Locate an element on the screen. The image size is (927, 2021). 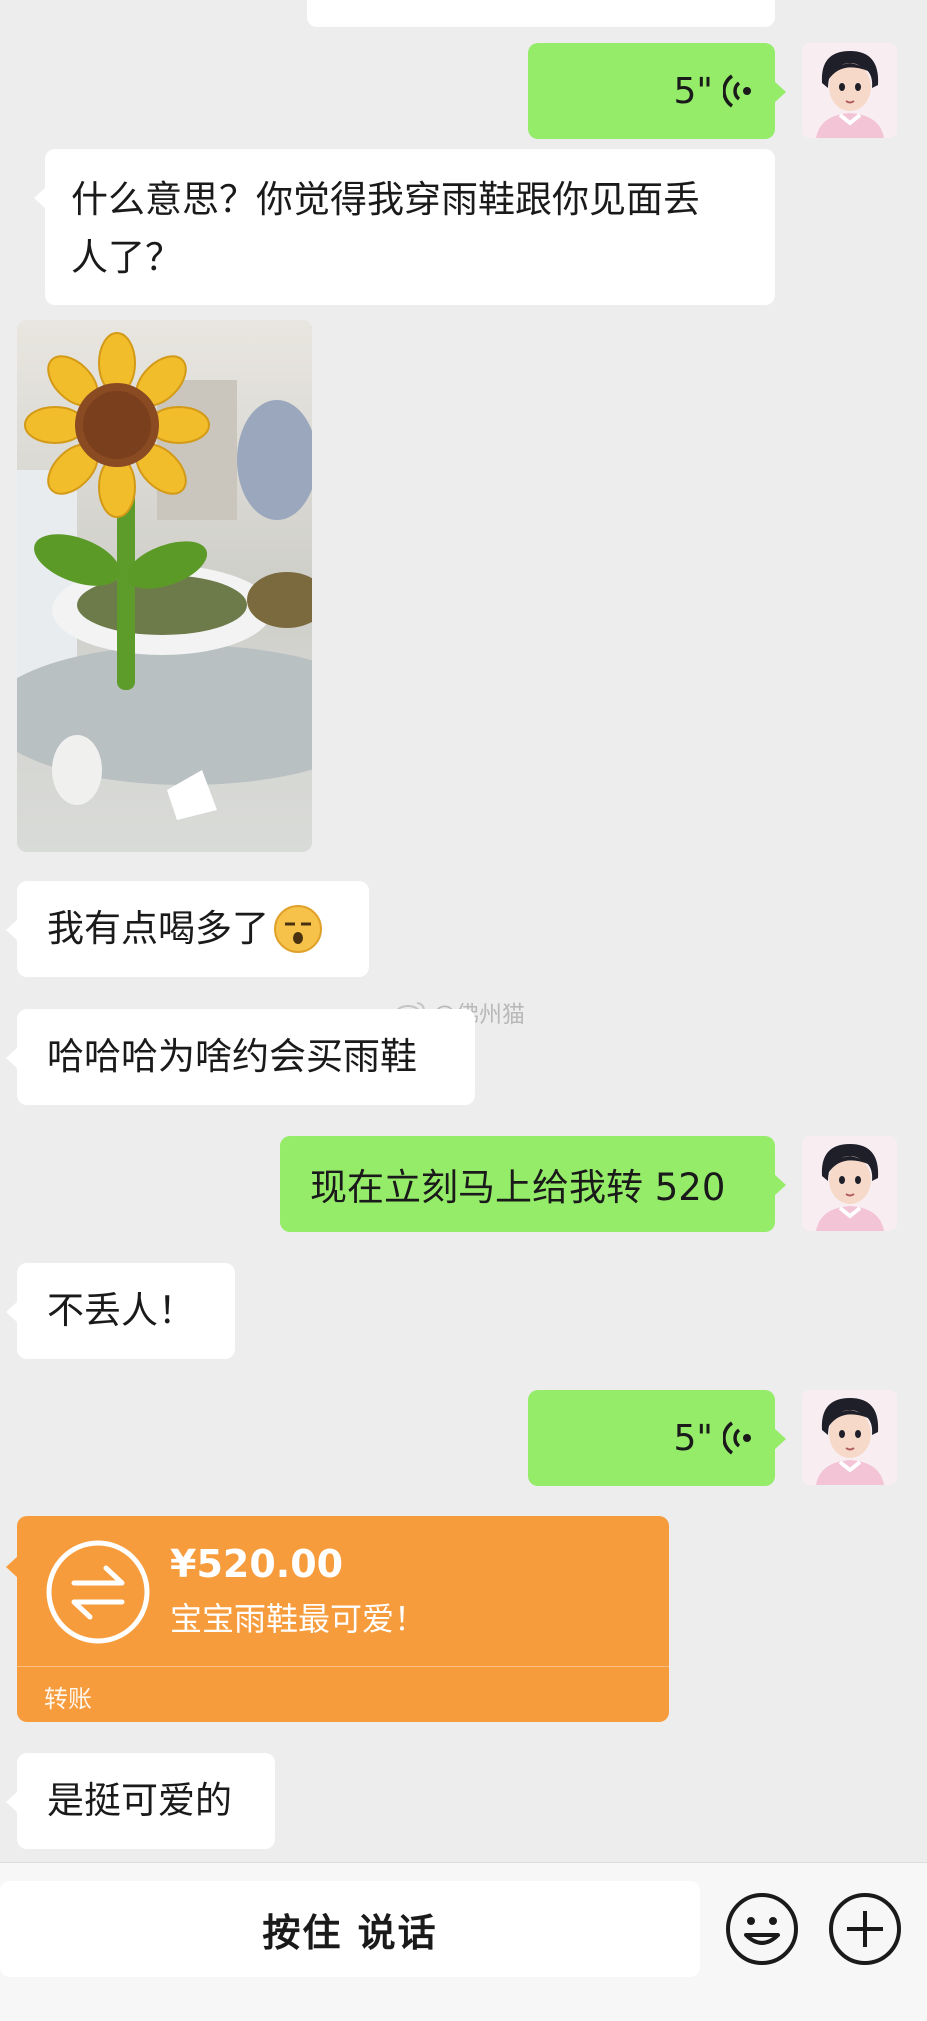
hold-to-talk-button: 按住 说话 is located at coordinates (350, 1929).